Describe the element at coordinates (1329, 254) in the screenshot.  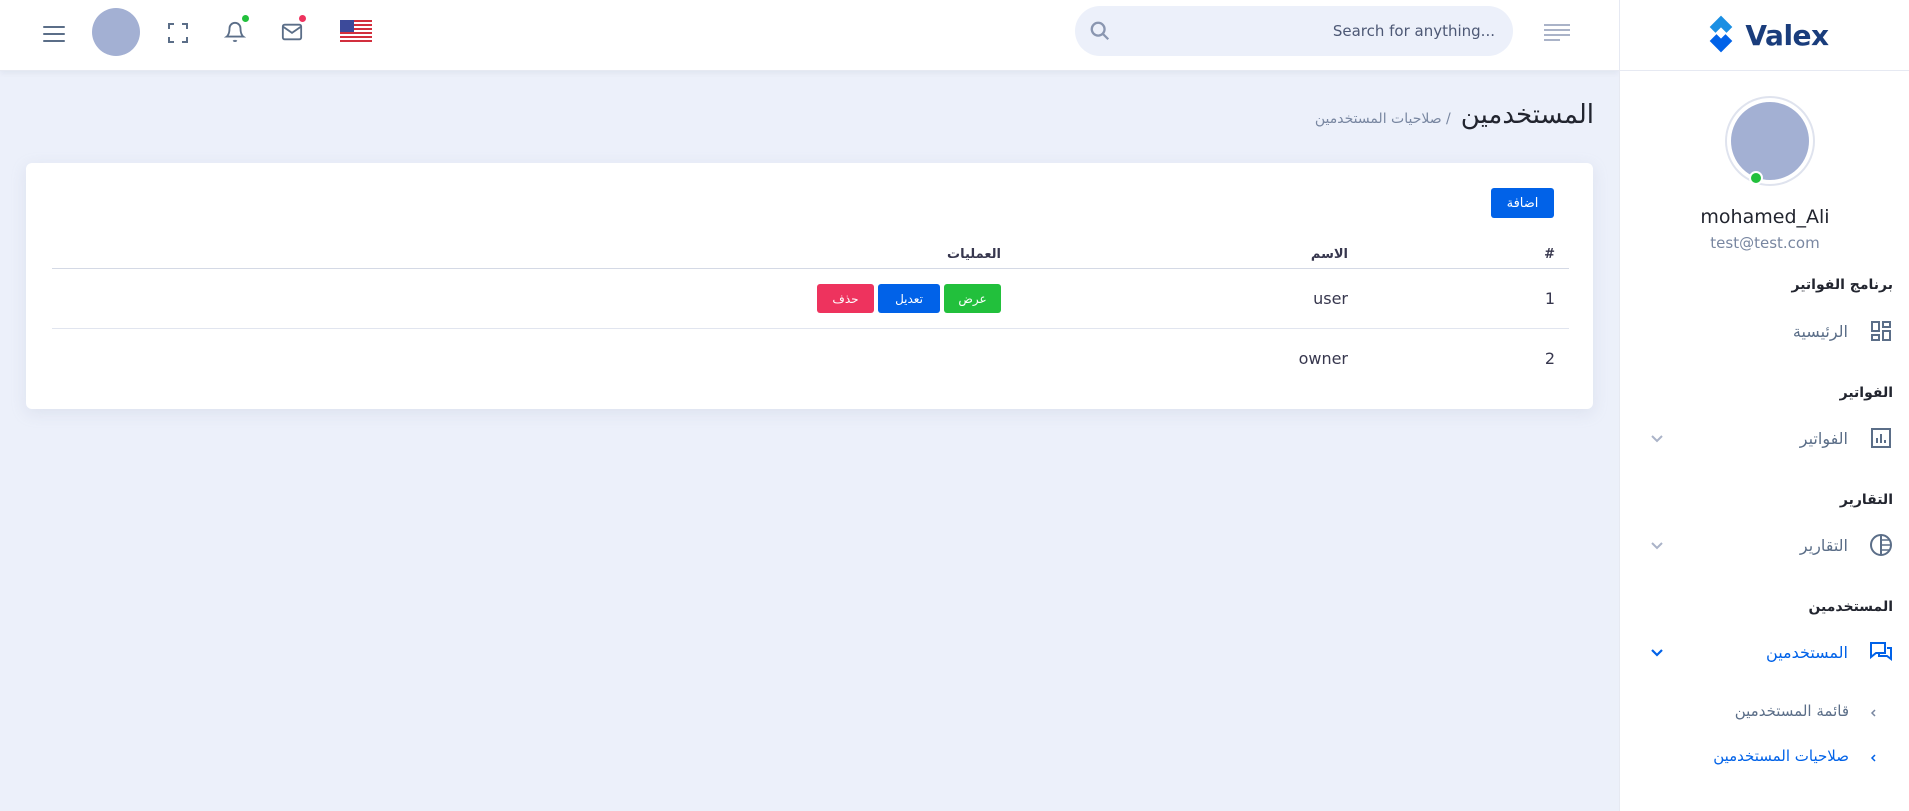
I see `column-header-name: الاسم` at that location.